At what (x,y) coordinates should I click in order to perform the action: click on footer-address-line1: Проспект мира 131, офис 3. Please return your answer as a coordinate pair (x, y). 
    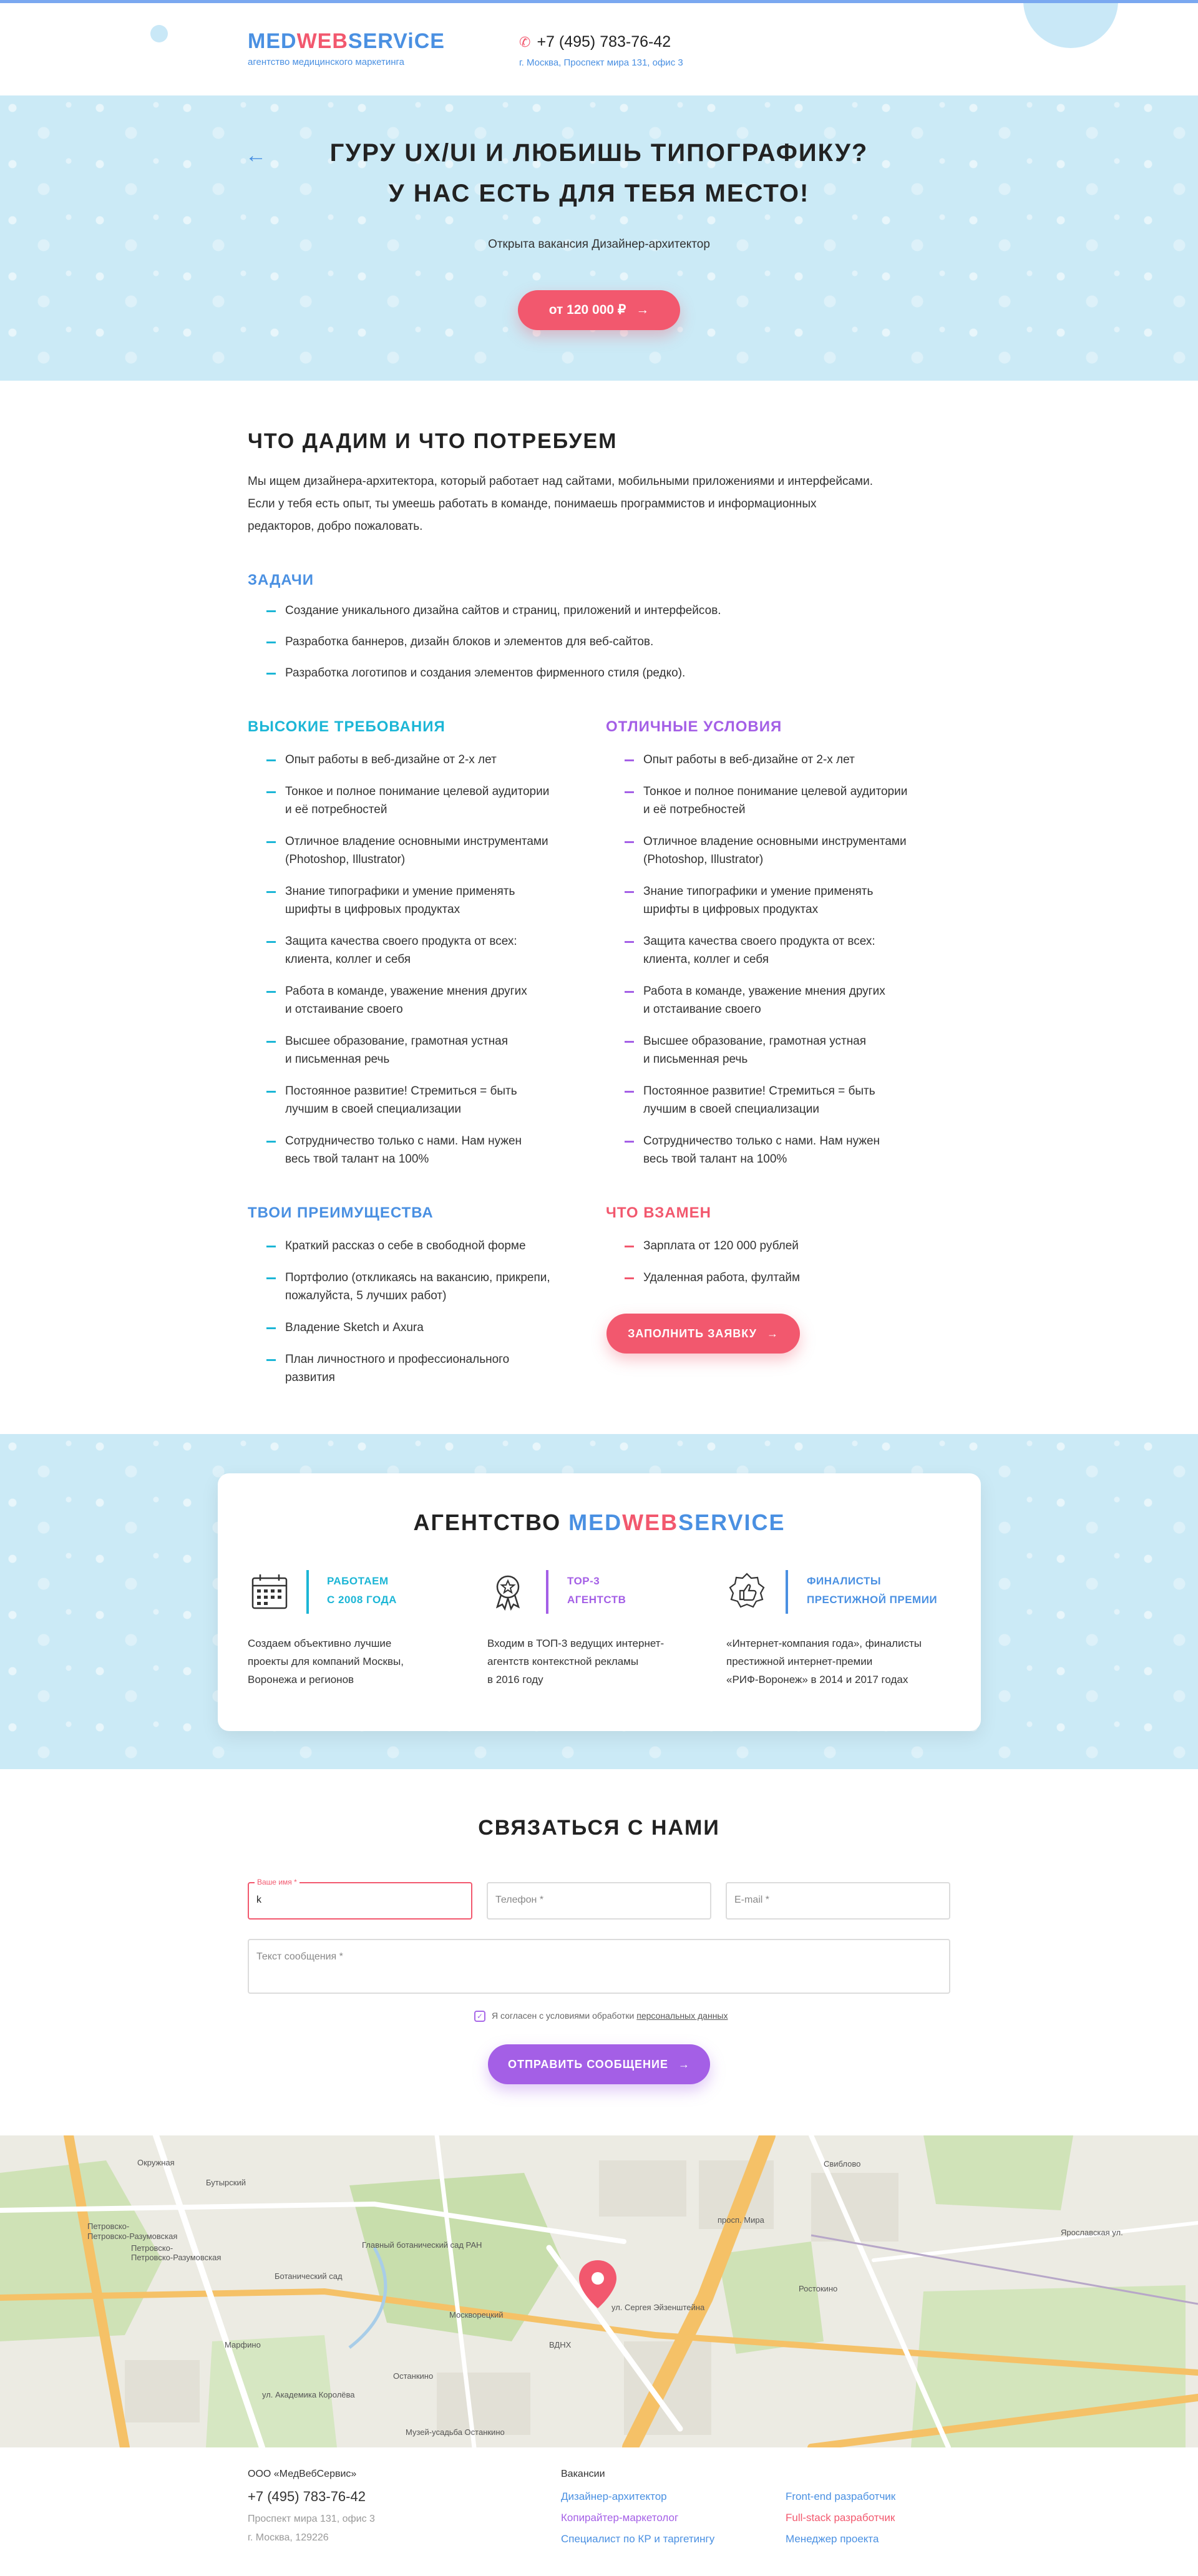
    Looking at the image, I should click on (311, 2519).